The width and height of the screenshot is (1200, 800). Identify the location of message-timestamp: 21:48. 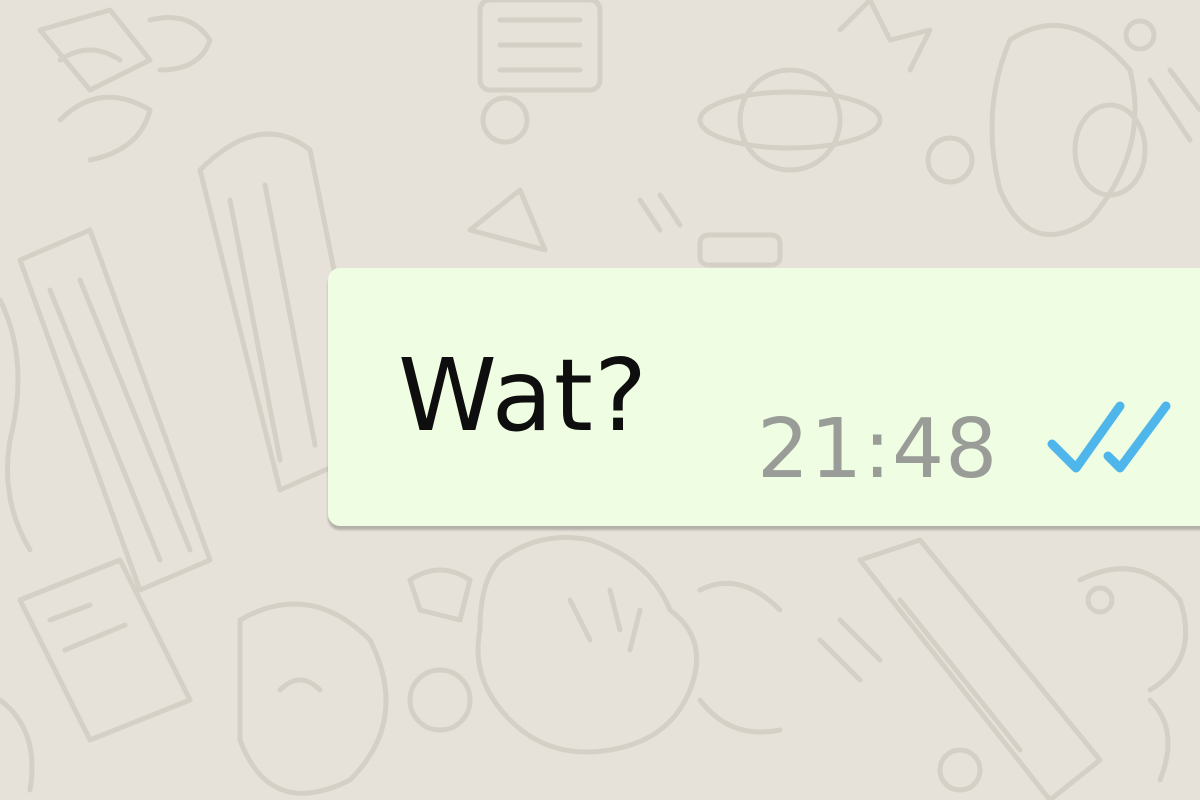
(878, 449).